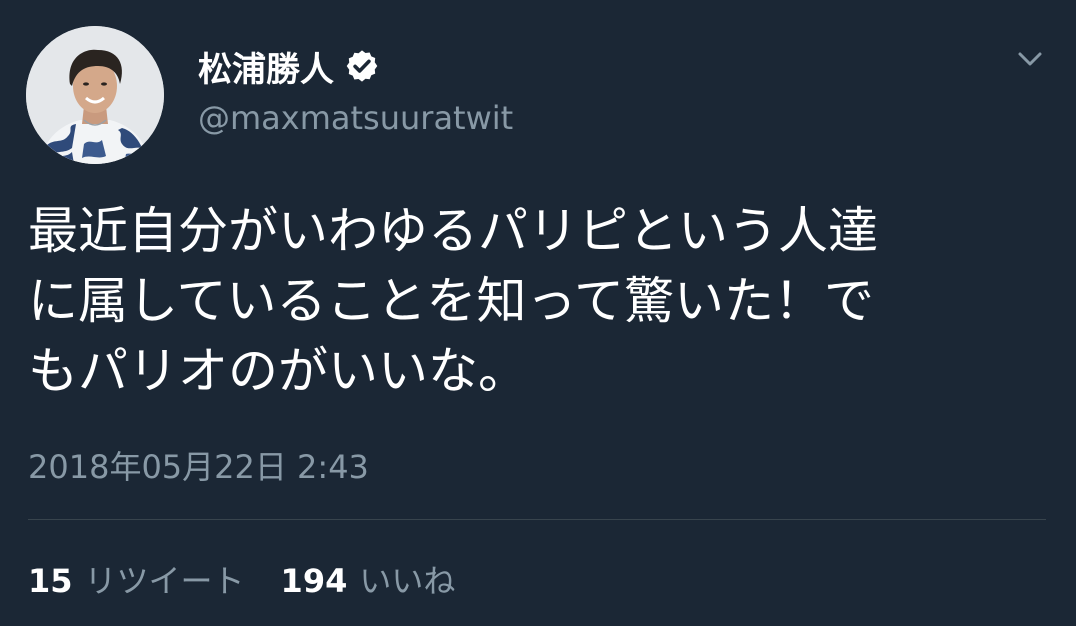 The image size is (1076, 626). Describe the element at coordinates (537, 519) in the screenshot. I see `divider` at that location.